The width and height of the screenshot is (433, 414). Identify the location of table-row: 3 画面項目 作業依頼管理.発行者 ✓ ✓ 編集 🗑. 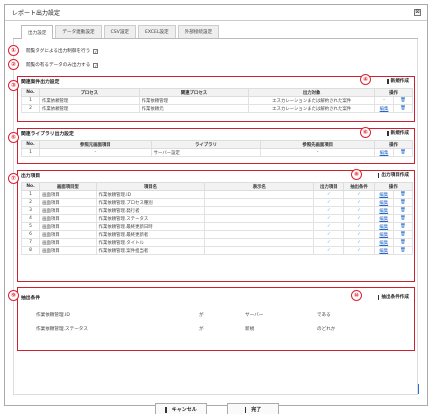
(217, 210).